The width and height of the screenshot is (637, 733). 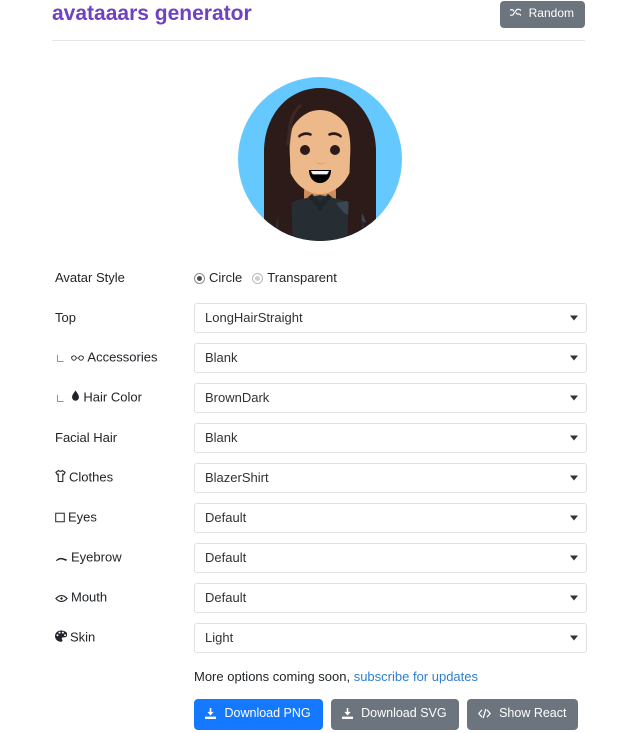 I want to click on form-row-accessories: ∟ Accessories Blank, so click(x=318, y=358).